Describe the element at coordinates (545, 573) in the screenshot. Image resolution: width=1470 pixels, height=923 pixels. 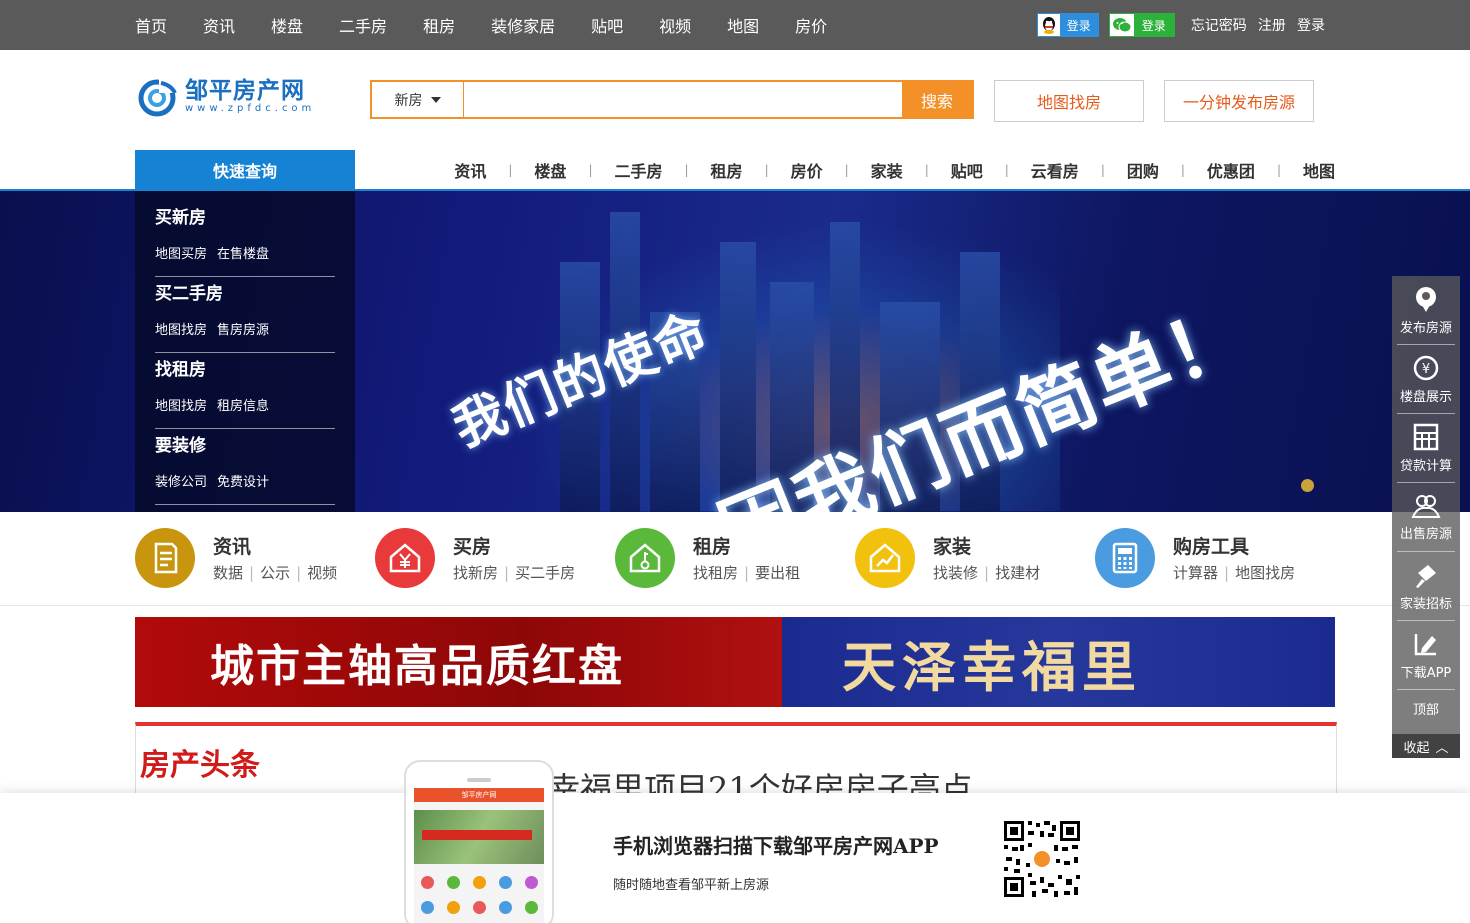
I see `category-link: 买二手房` at that location.